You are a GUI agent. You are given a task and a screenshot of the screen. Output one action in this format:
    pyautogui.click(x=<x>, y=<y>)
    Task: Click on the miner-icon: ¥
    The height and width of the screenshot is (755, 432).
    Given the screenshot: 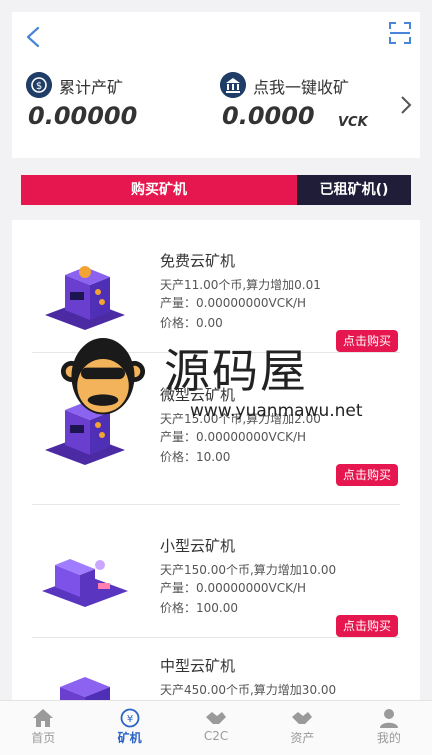 What is the action you would take?
    pyautogui.click(x=130, y=718)
    